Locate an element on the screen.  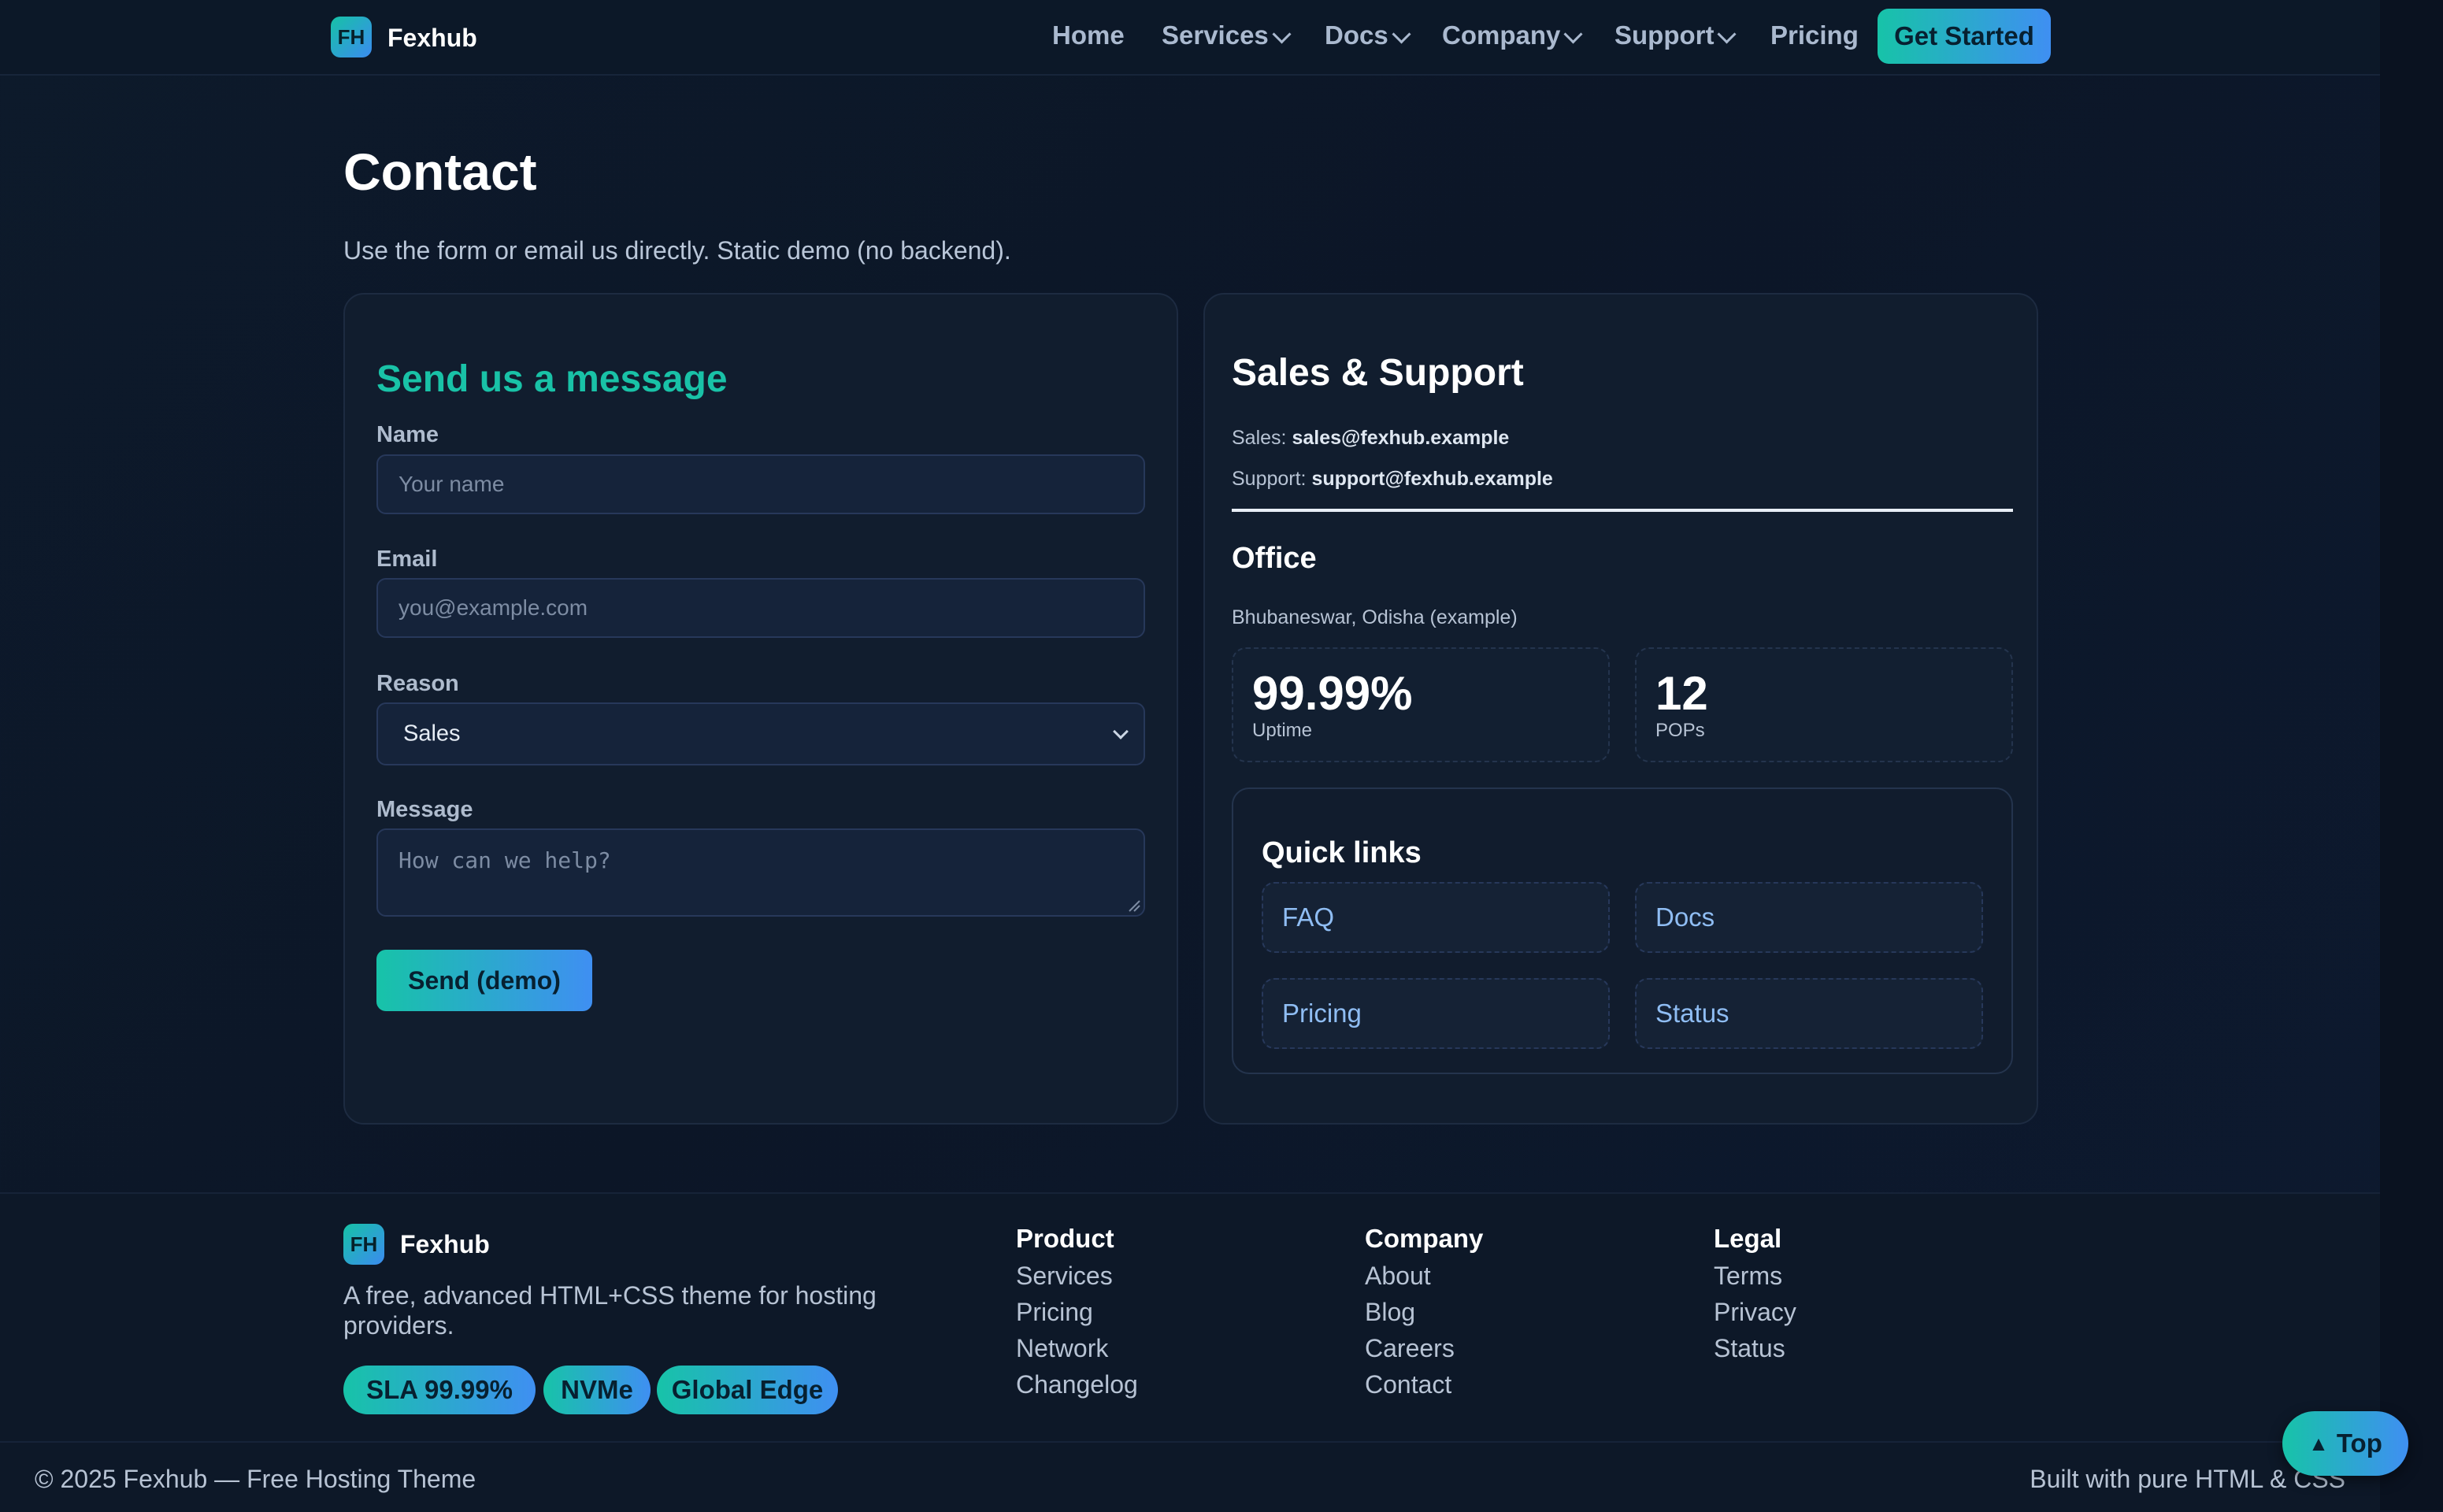
email-placeholder: you@example.com is located at coordinates (493, 607).